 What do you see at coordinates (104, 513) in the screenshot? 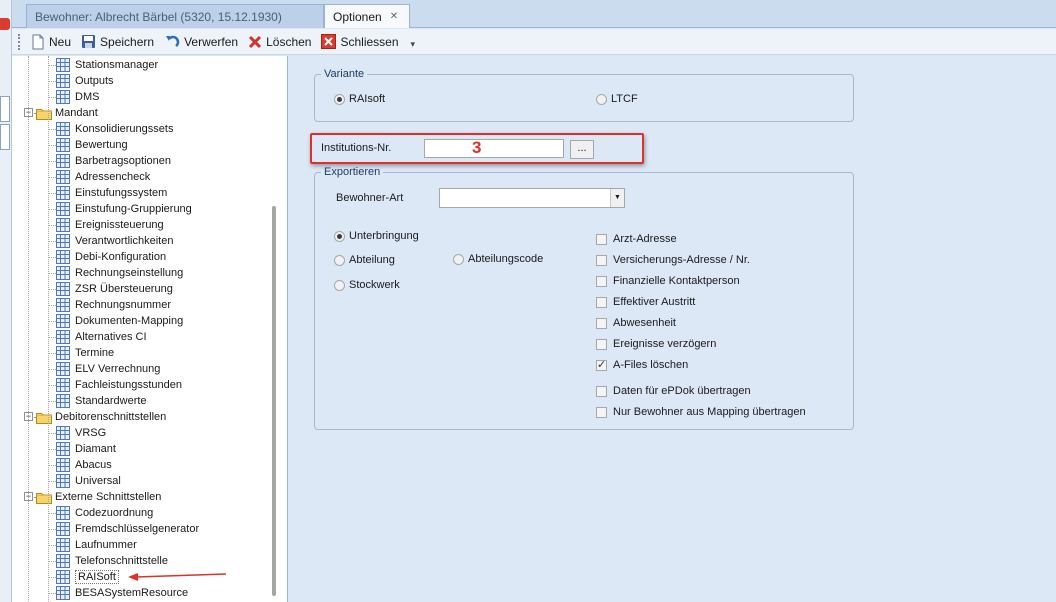
I see `tree-item: Codezuordnung` at bounding box center [104, 513].